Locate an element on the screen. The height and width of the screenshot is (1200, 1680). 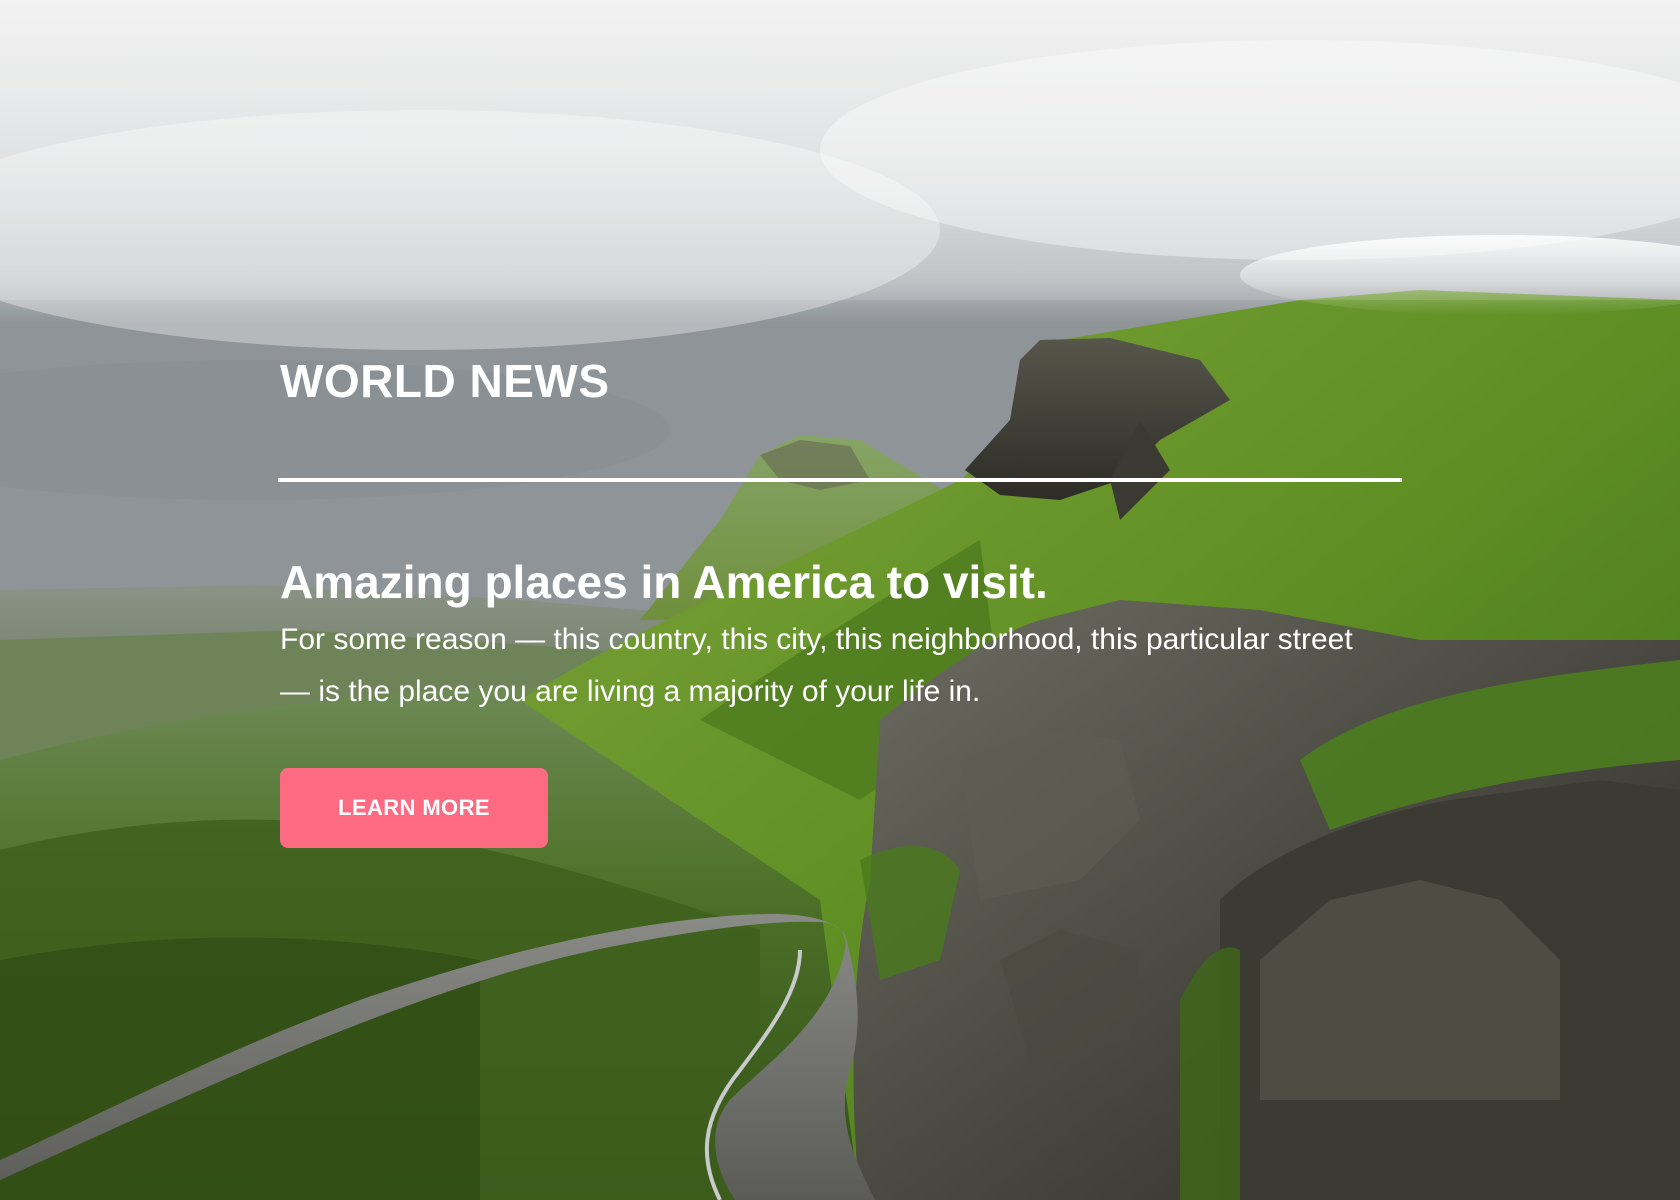
divider-line is located at coordinates (840, 480).